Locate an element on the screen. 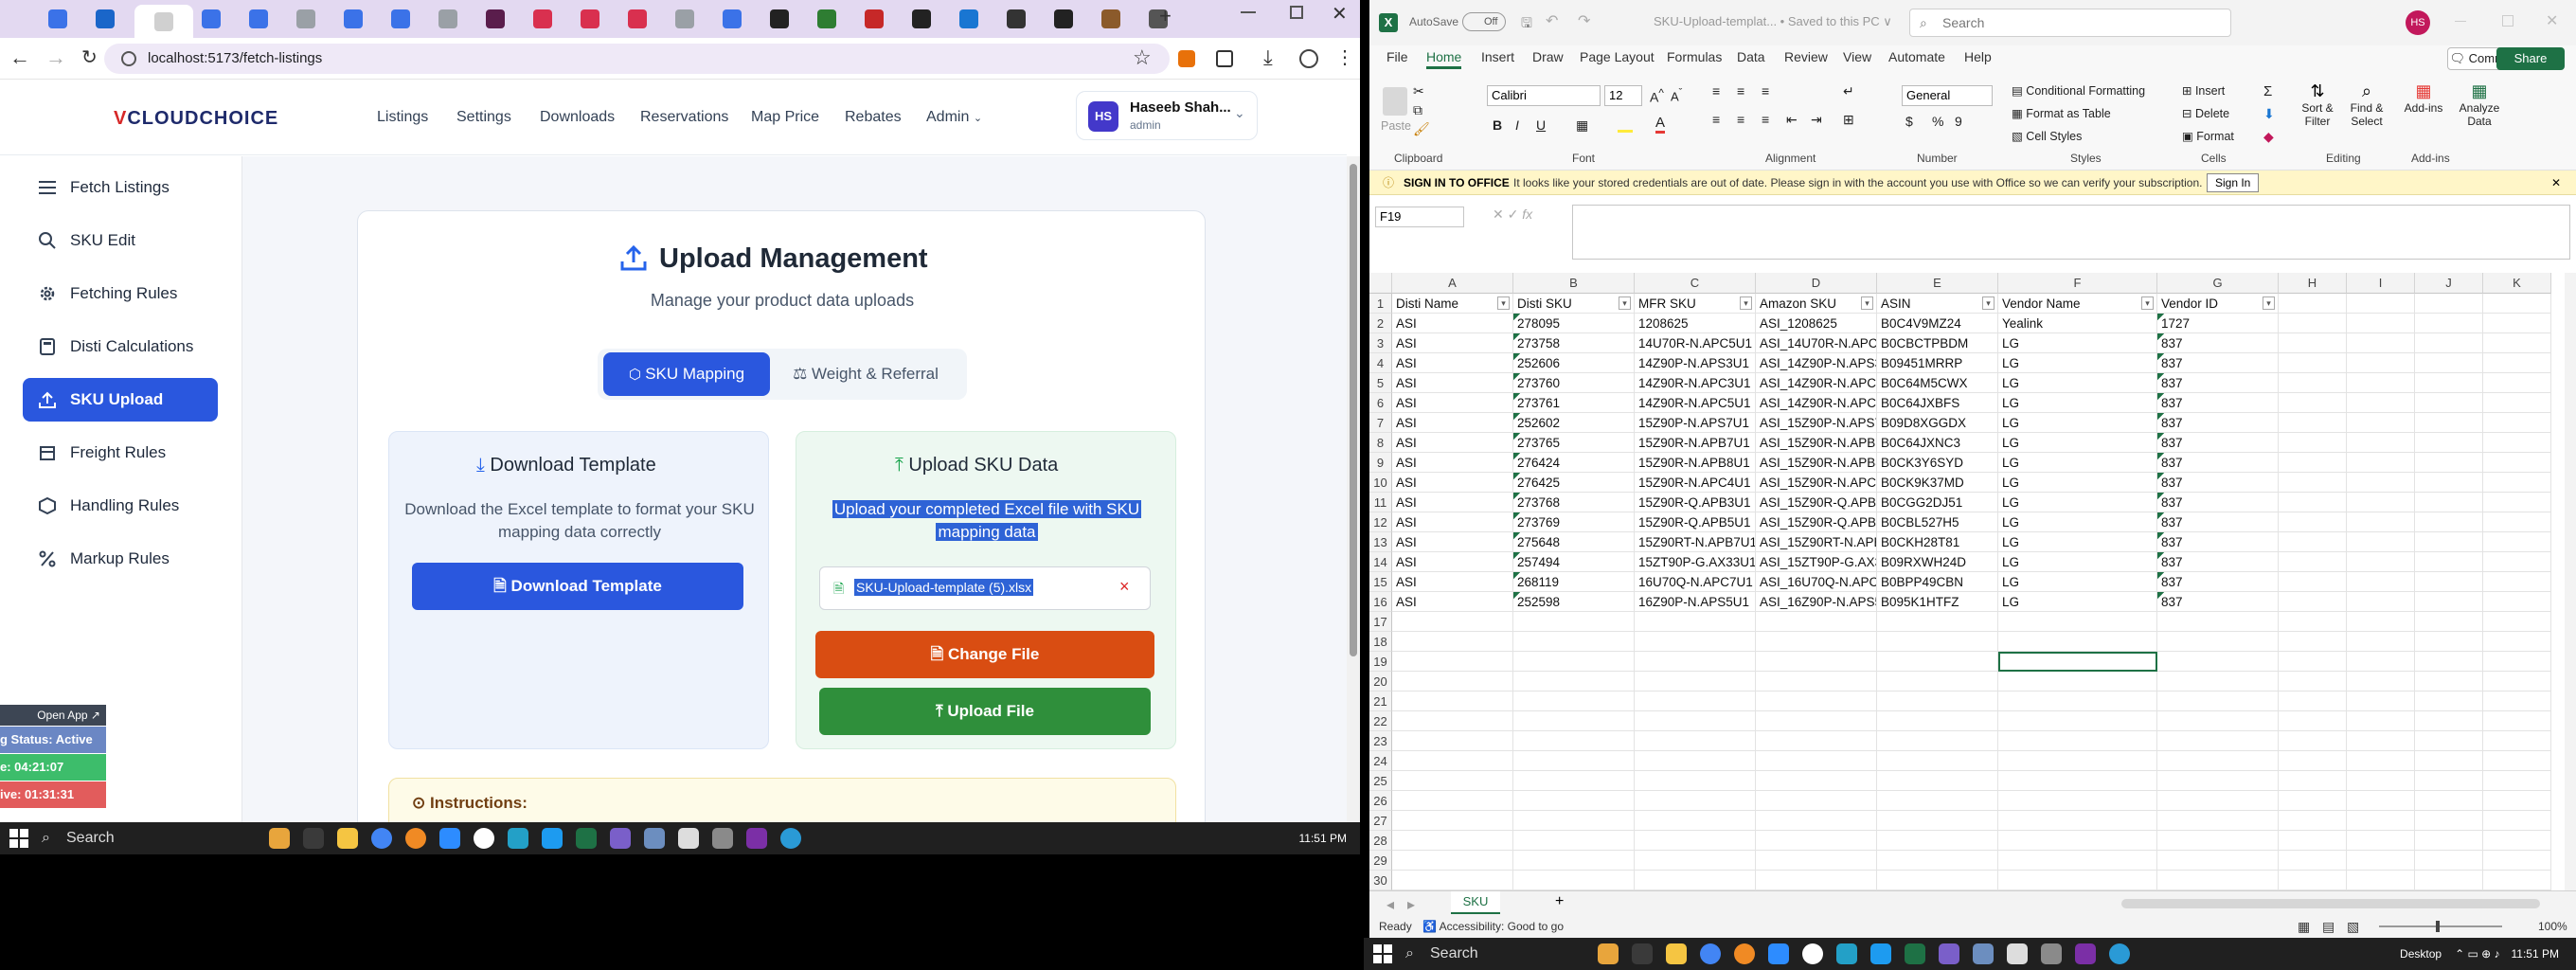 The image size is (2576, 970). grid-cell: ASI_16Z90P-N.APS5U1 is located at coordinates (1816, 602).